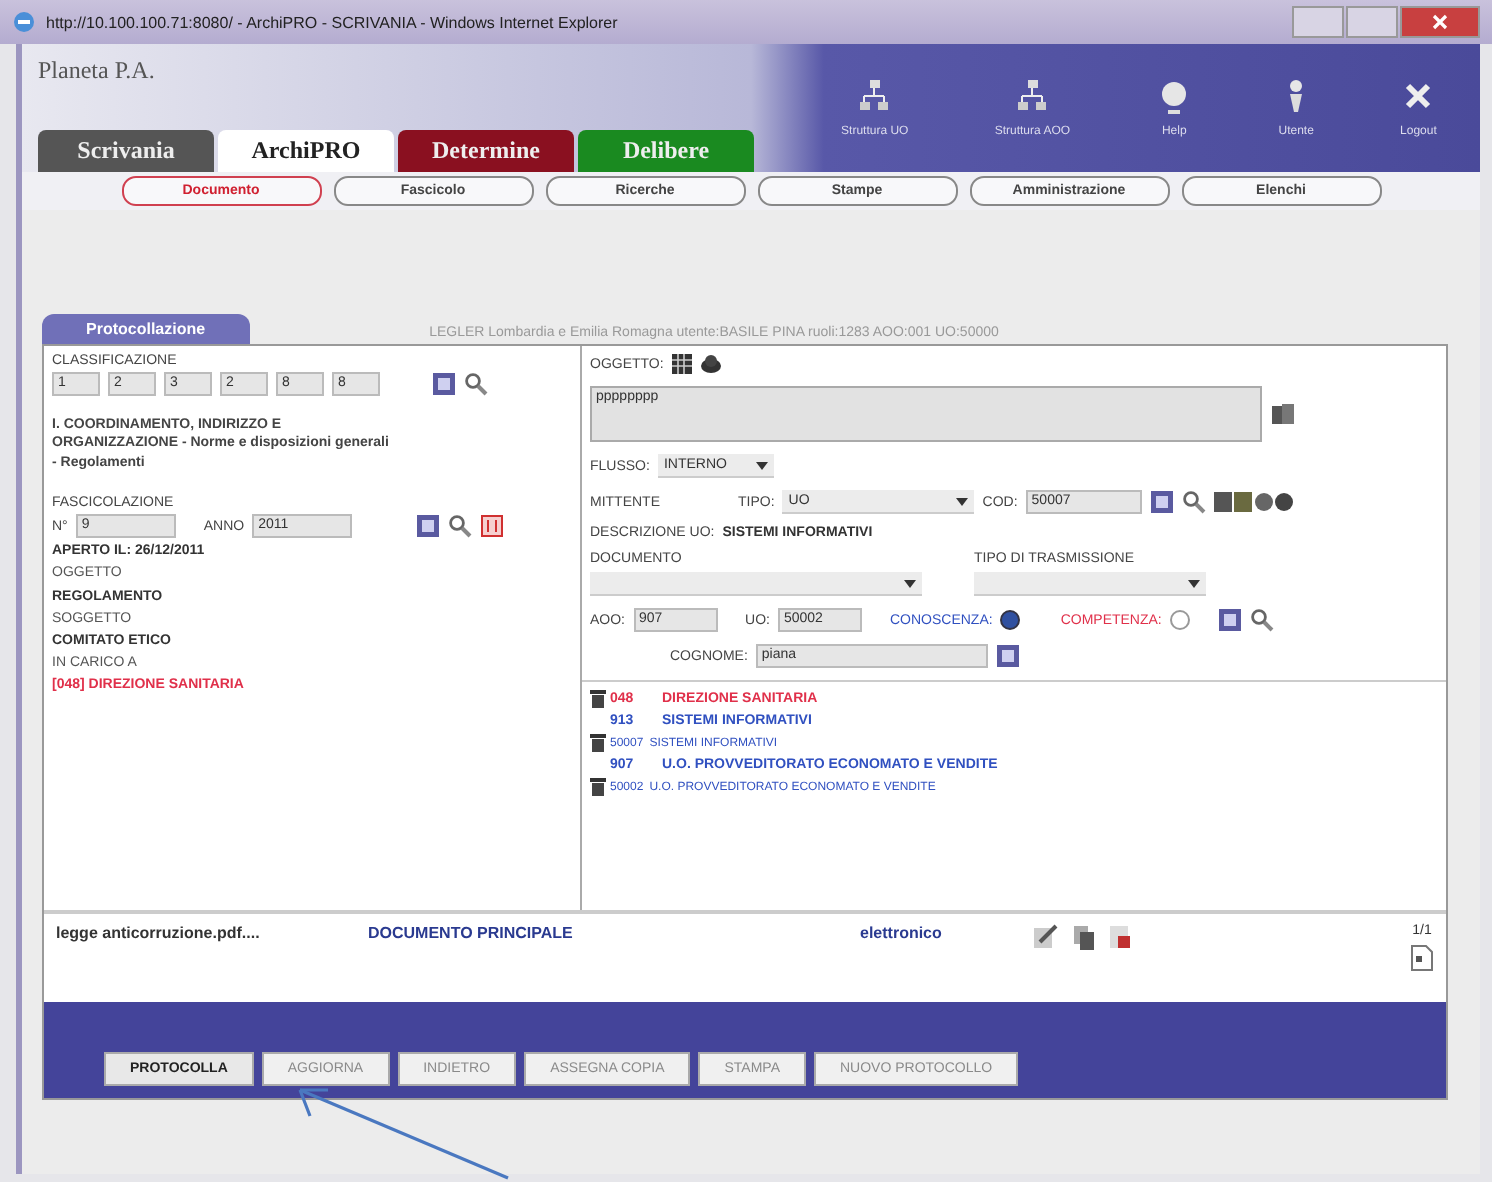  I want to click on hat-icon, so click(710, 364).